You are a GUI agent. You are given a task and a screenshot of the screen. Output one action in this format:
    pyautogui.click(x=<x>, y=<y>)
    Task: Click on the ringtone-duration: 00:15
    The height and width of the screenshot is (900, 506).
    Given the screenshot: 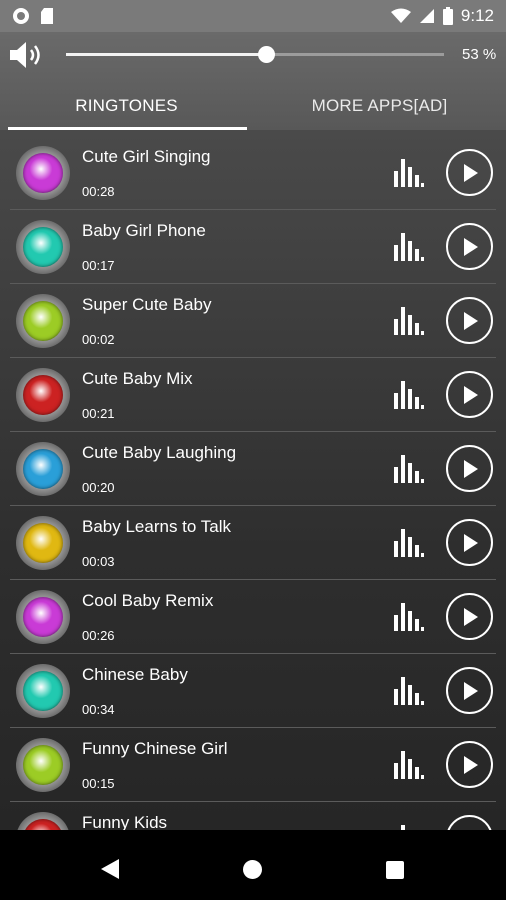 What is the action you would take?
    pyautogui.click(x=98, y=783)
    